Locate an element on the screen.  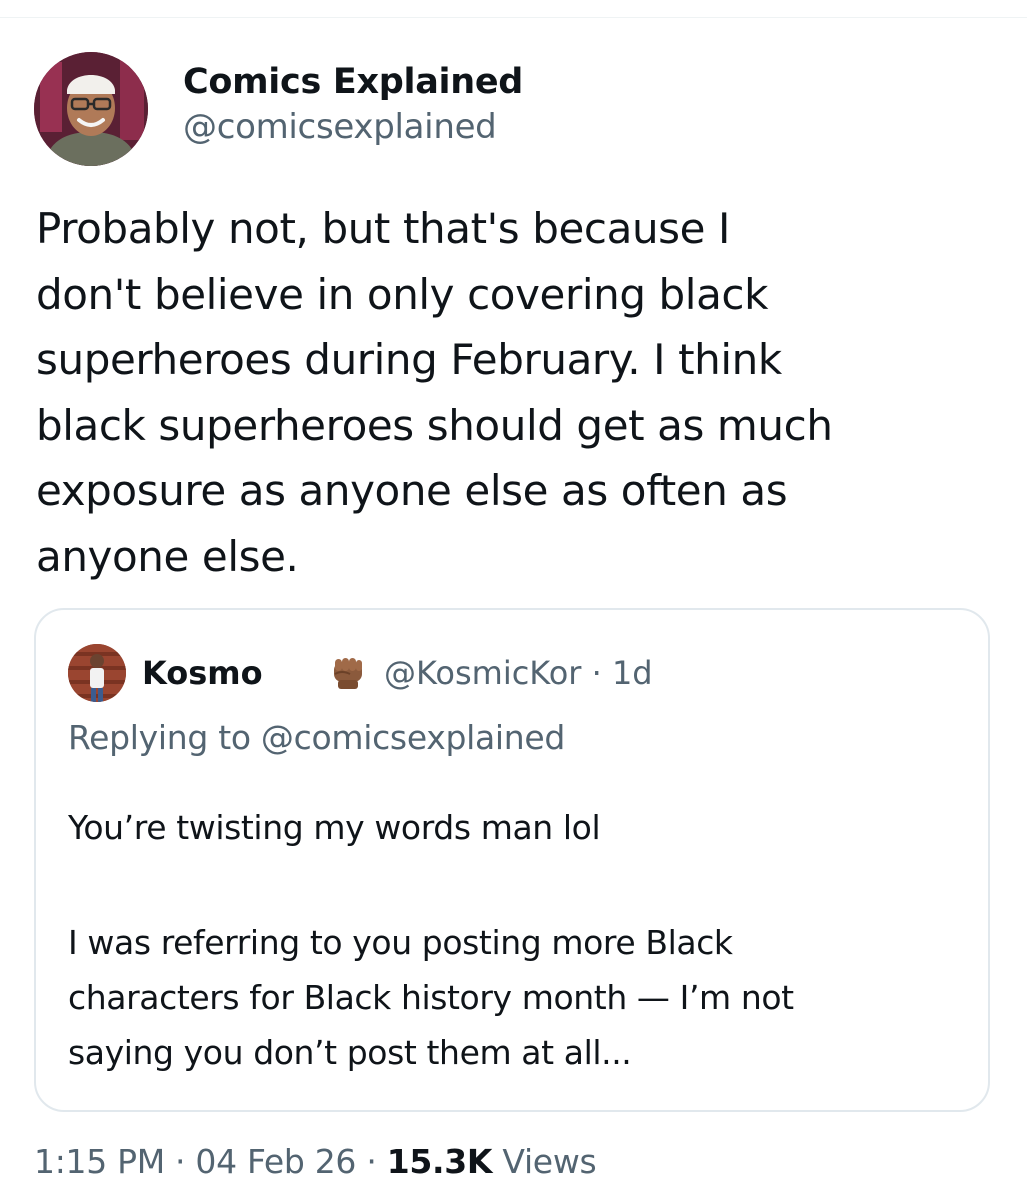
tweet-text-line: superheroes during February. I think is located at coordinates (409, 359).